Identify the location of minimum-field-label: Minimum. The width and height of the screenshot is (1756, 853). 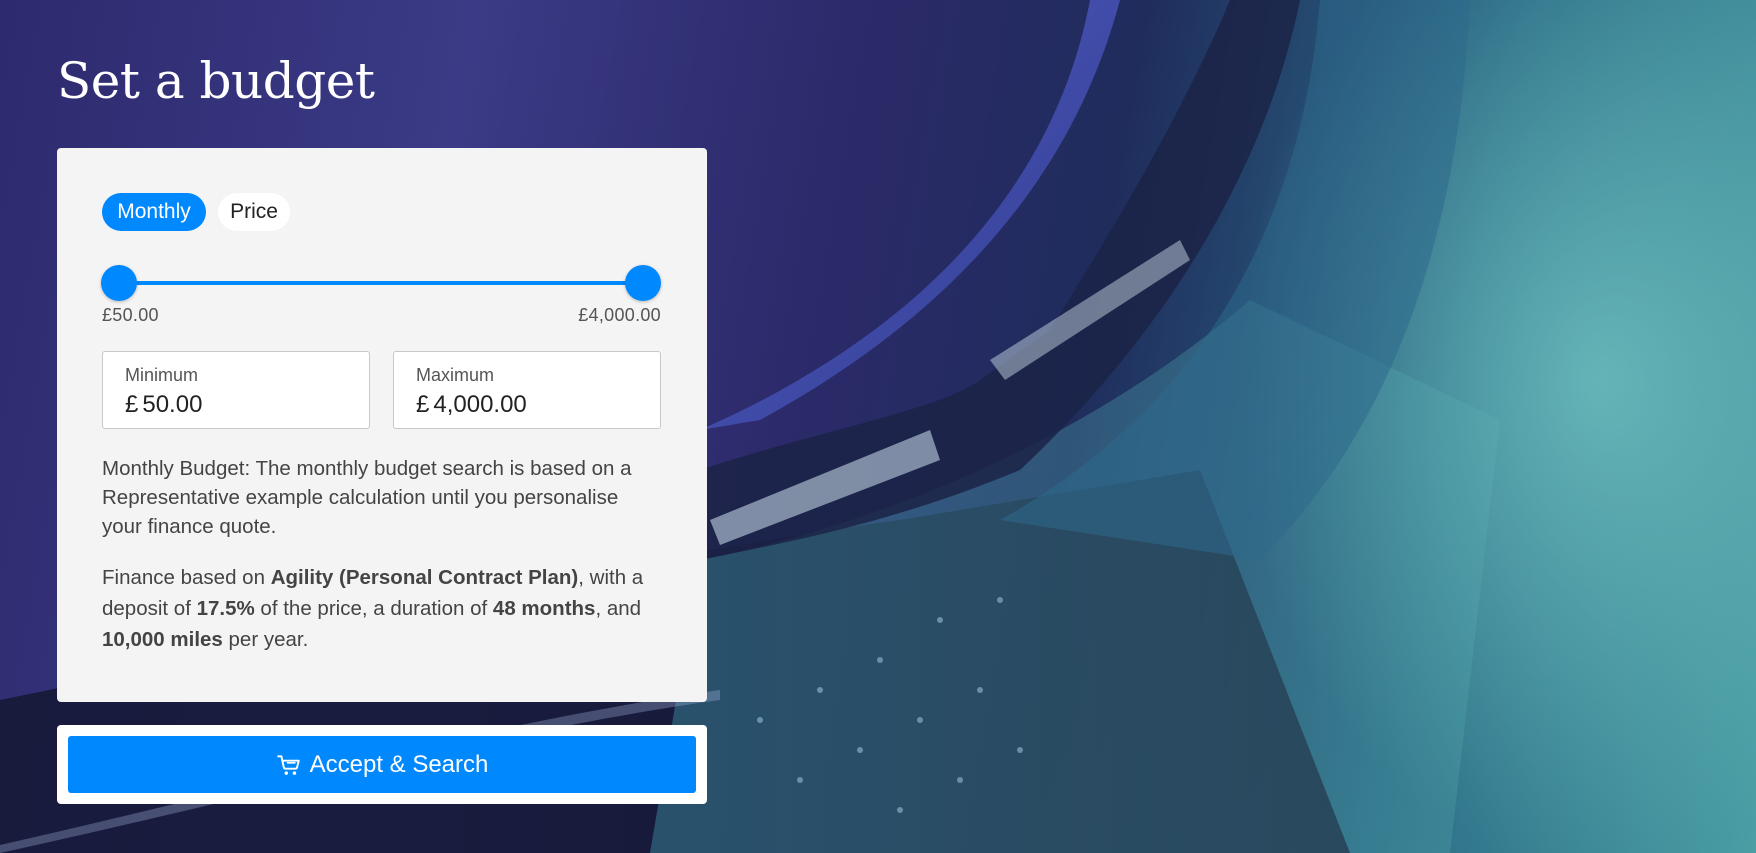
(162, 375).